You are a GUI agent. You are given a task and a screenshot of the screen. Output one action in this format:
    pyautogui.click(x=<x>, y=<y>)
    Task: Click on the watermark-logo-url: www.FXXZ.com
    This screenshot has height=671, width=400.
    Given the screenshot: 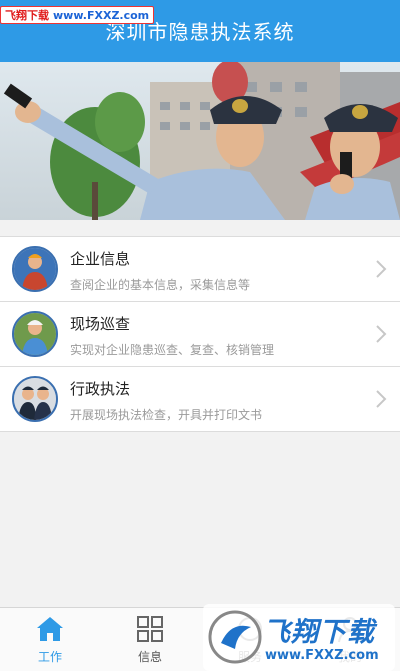 What is the action you would take?
    pyautogui.click(x=322, y=655)
    